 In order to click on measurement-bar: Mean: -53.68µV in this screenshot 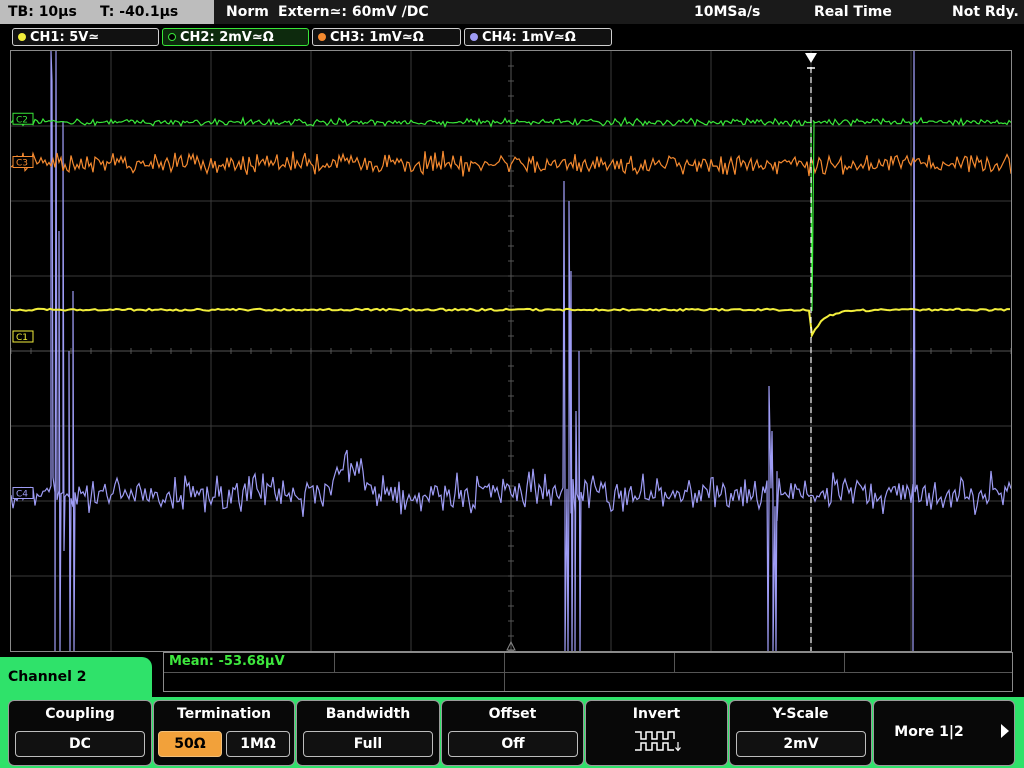, I will do `click(588, 672)`.